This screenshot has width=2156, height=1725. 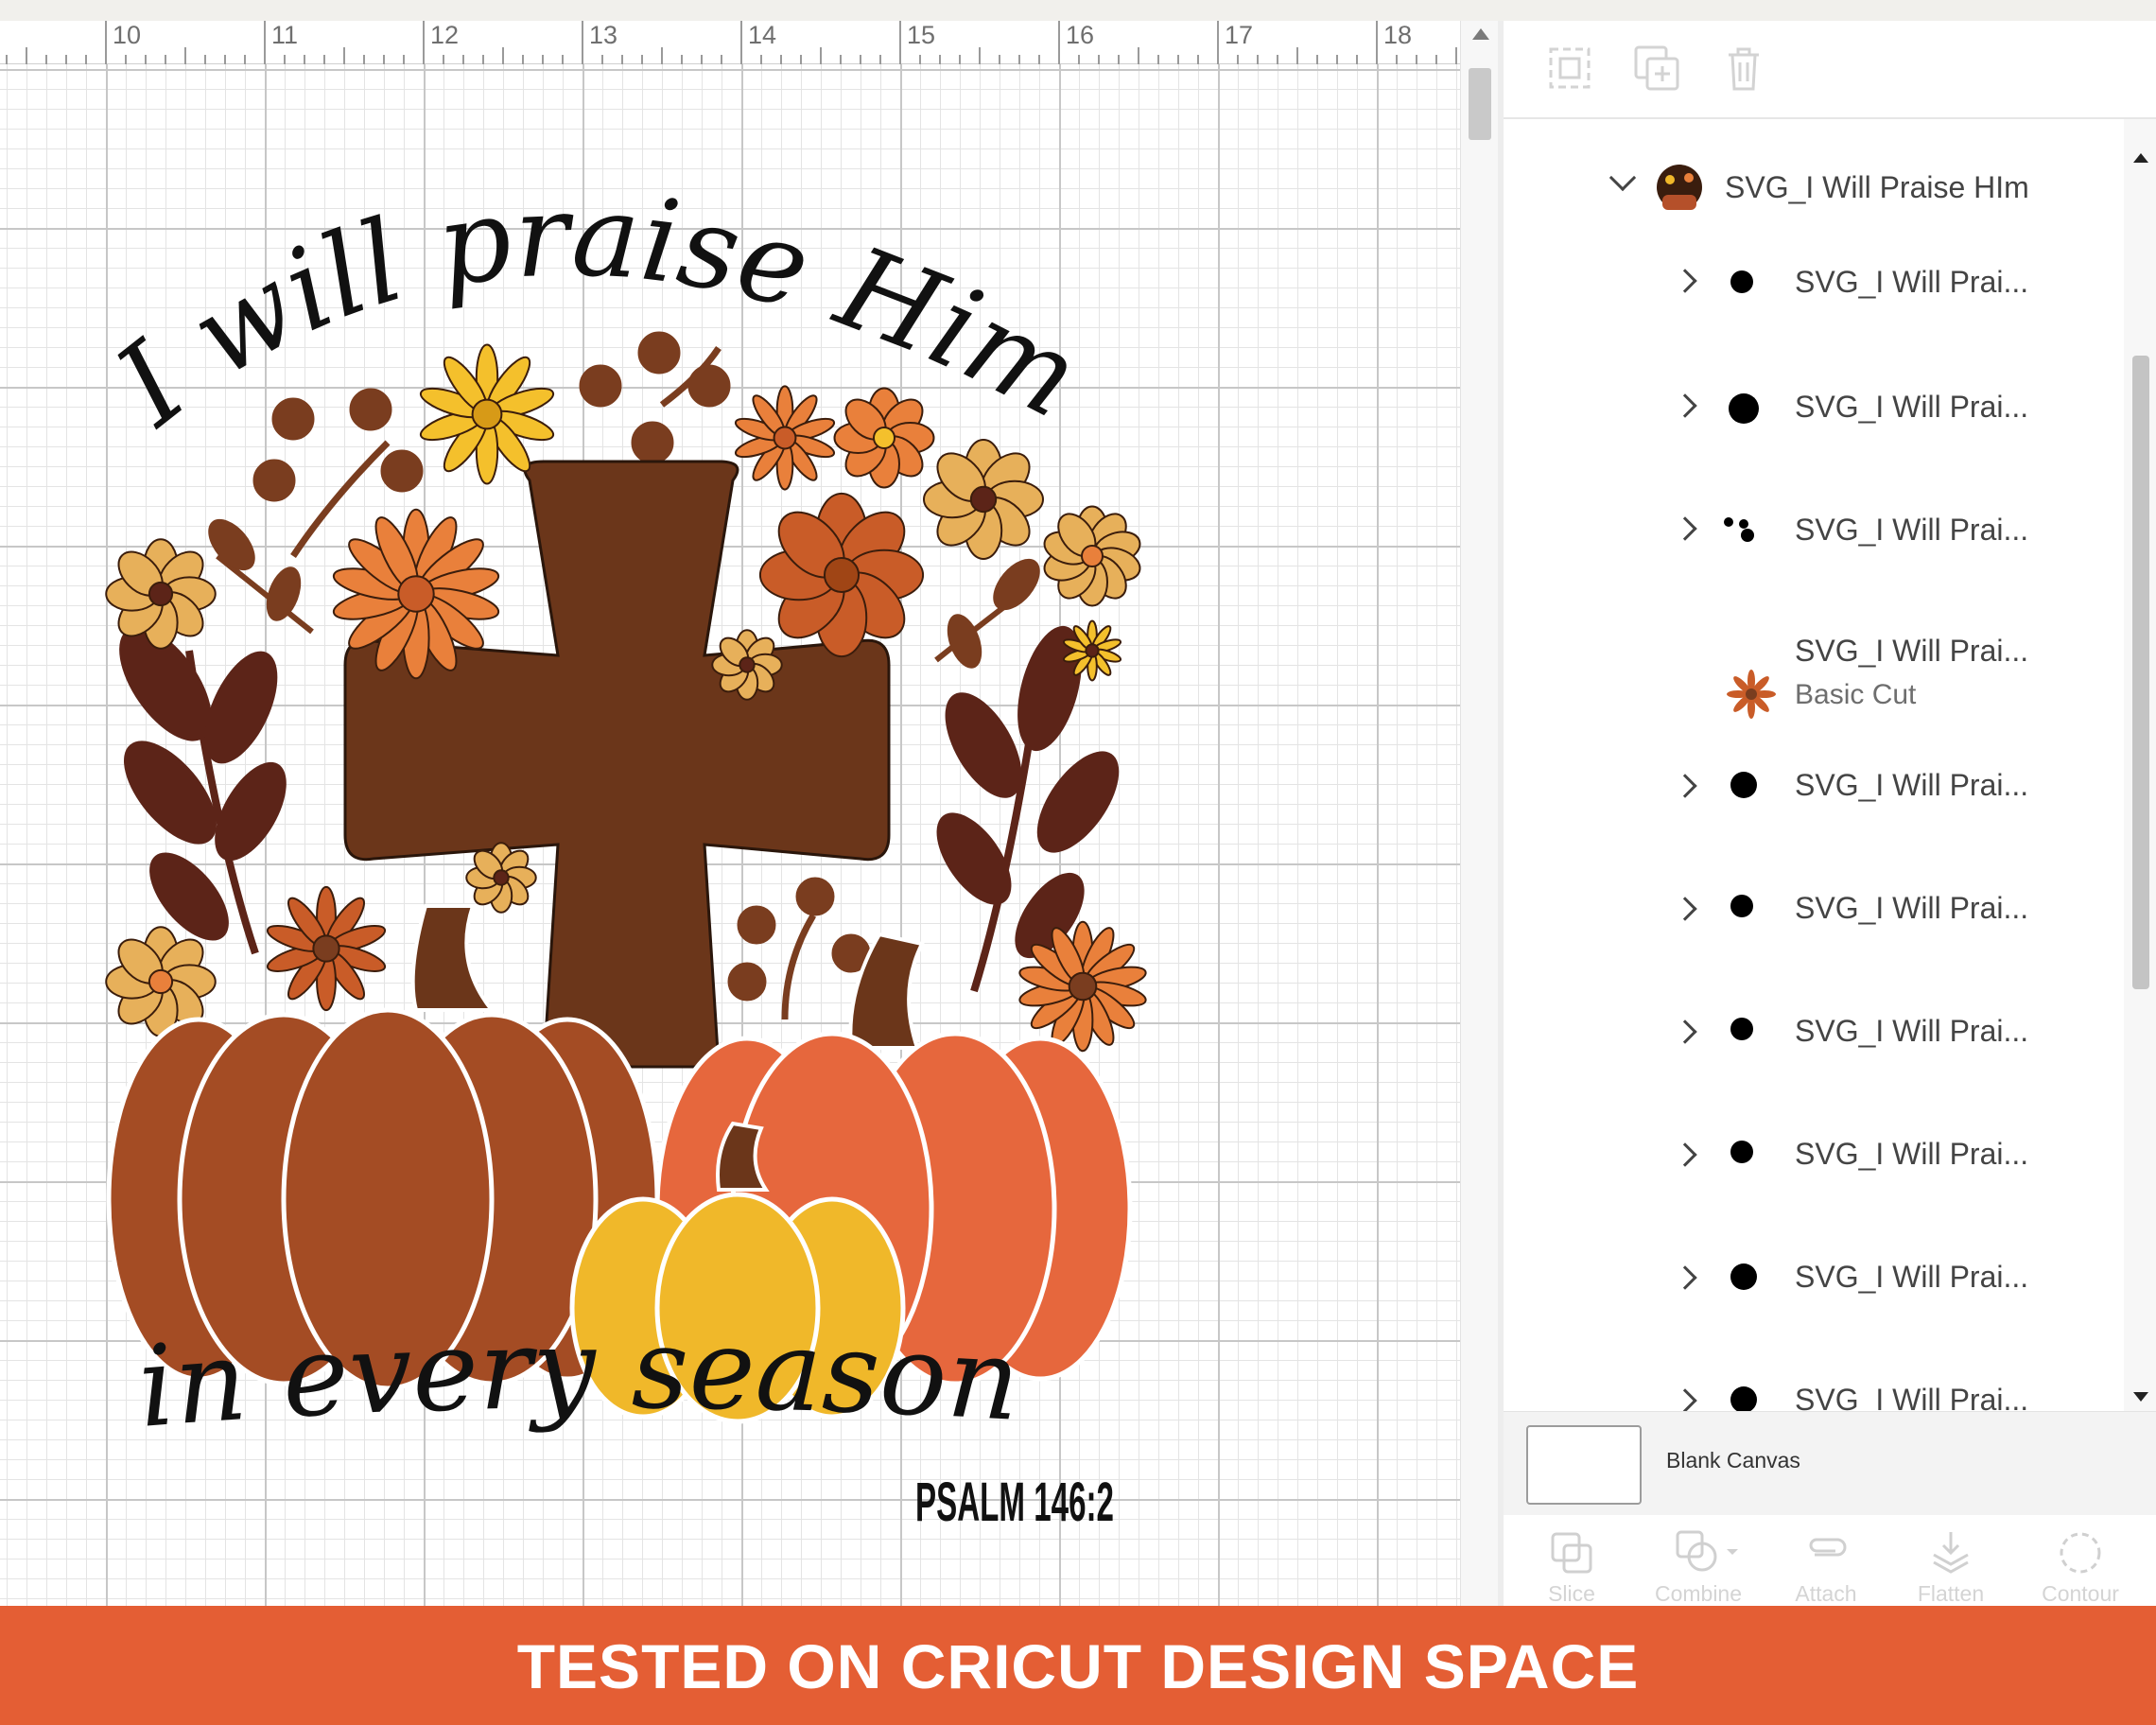 What do you see at coordinates (603, 35) in the screenshot?
I see `ruler-label: 13` at bounding box center [603, 35].